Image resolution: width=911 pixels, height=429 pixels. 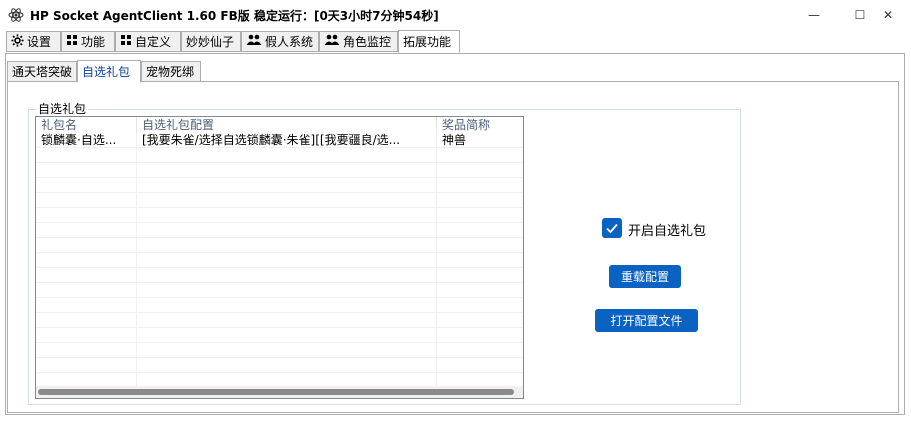 I want to click on minimize-button: —, so click(x=814, y=15).